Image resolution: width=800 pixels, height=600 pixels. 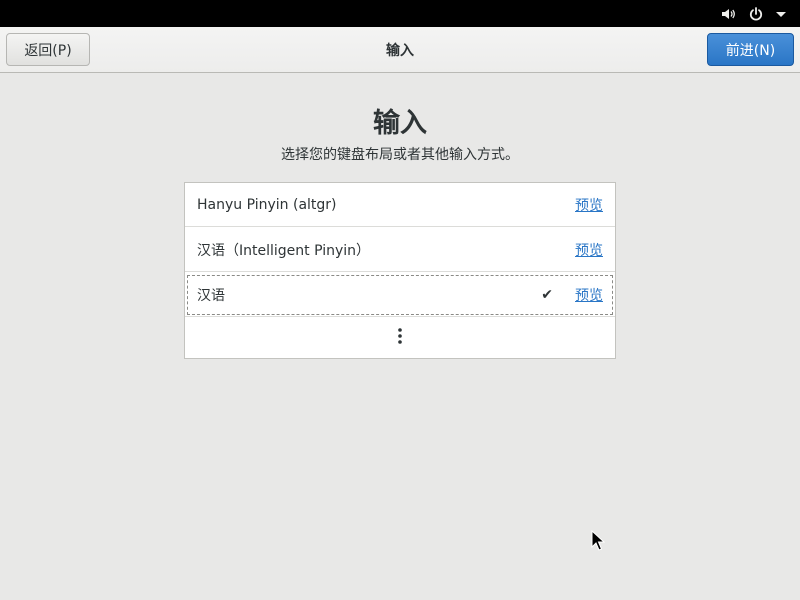 I want to click on header-title: 输入, so click(x=400, y=51).